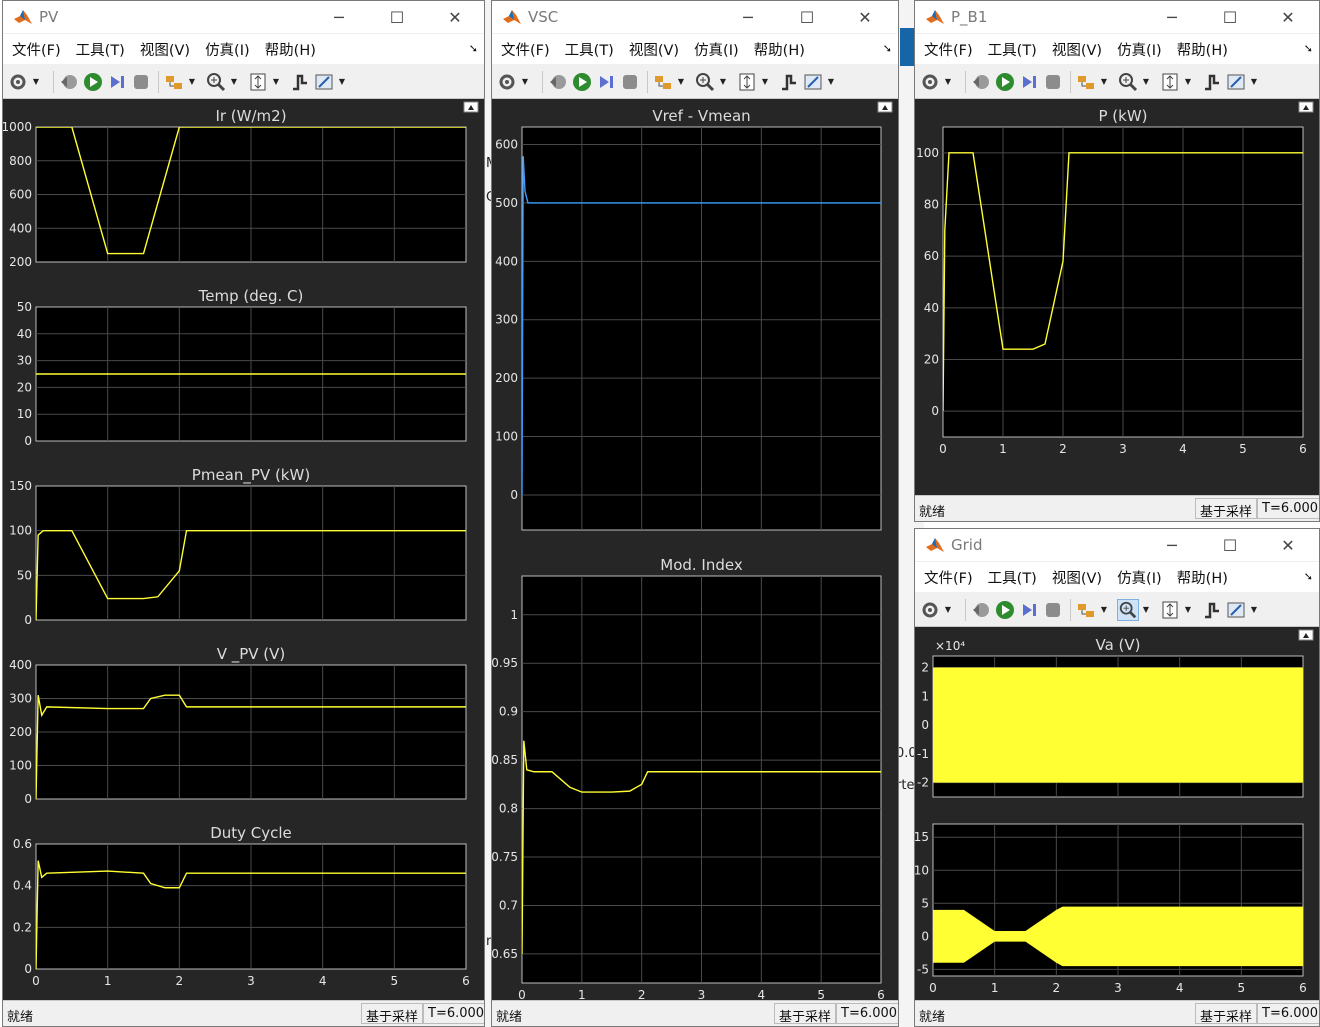 Image resolution: width=1320 pixels, height=1027 pixels. I want to click on axes: 0 0.2 0.4 0.6 0 1 2 3 4 5 6 Duty Cycle, so click(241, 906).